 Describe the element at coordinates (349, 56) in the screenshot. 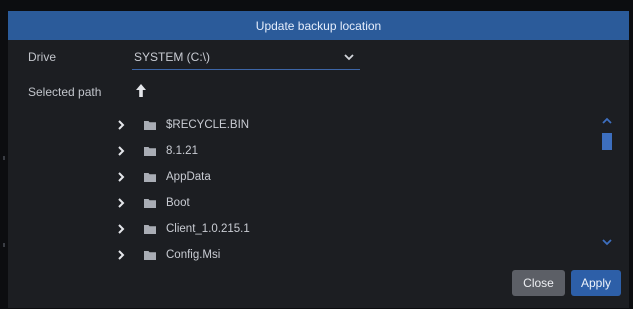

I see `chevron-down-icon` at that location.